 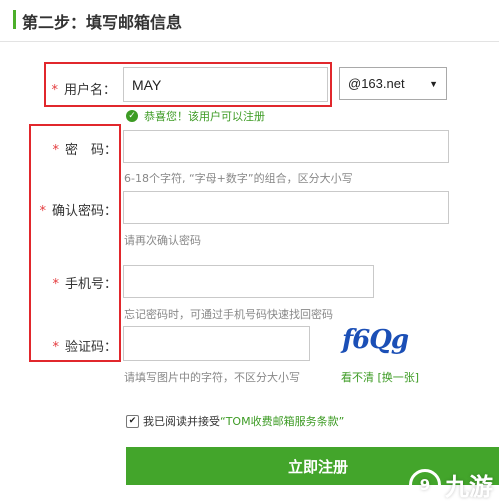 What do you see at coordinates (14, 19) in the screenshot?
I see `step-marker` at bounding box center [14, 19].